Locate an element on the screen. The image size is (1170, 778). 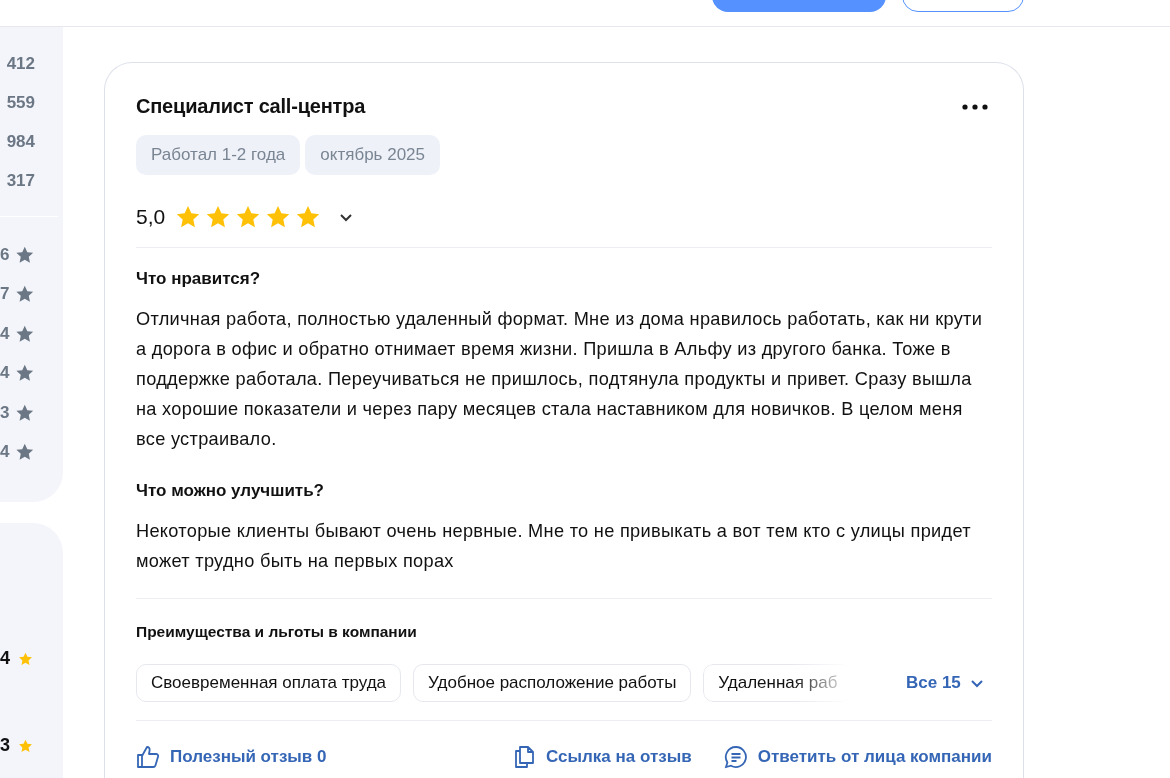
rating-value: 5,0 is located at coordinates (151, 217).